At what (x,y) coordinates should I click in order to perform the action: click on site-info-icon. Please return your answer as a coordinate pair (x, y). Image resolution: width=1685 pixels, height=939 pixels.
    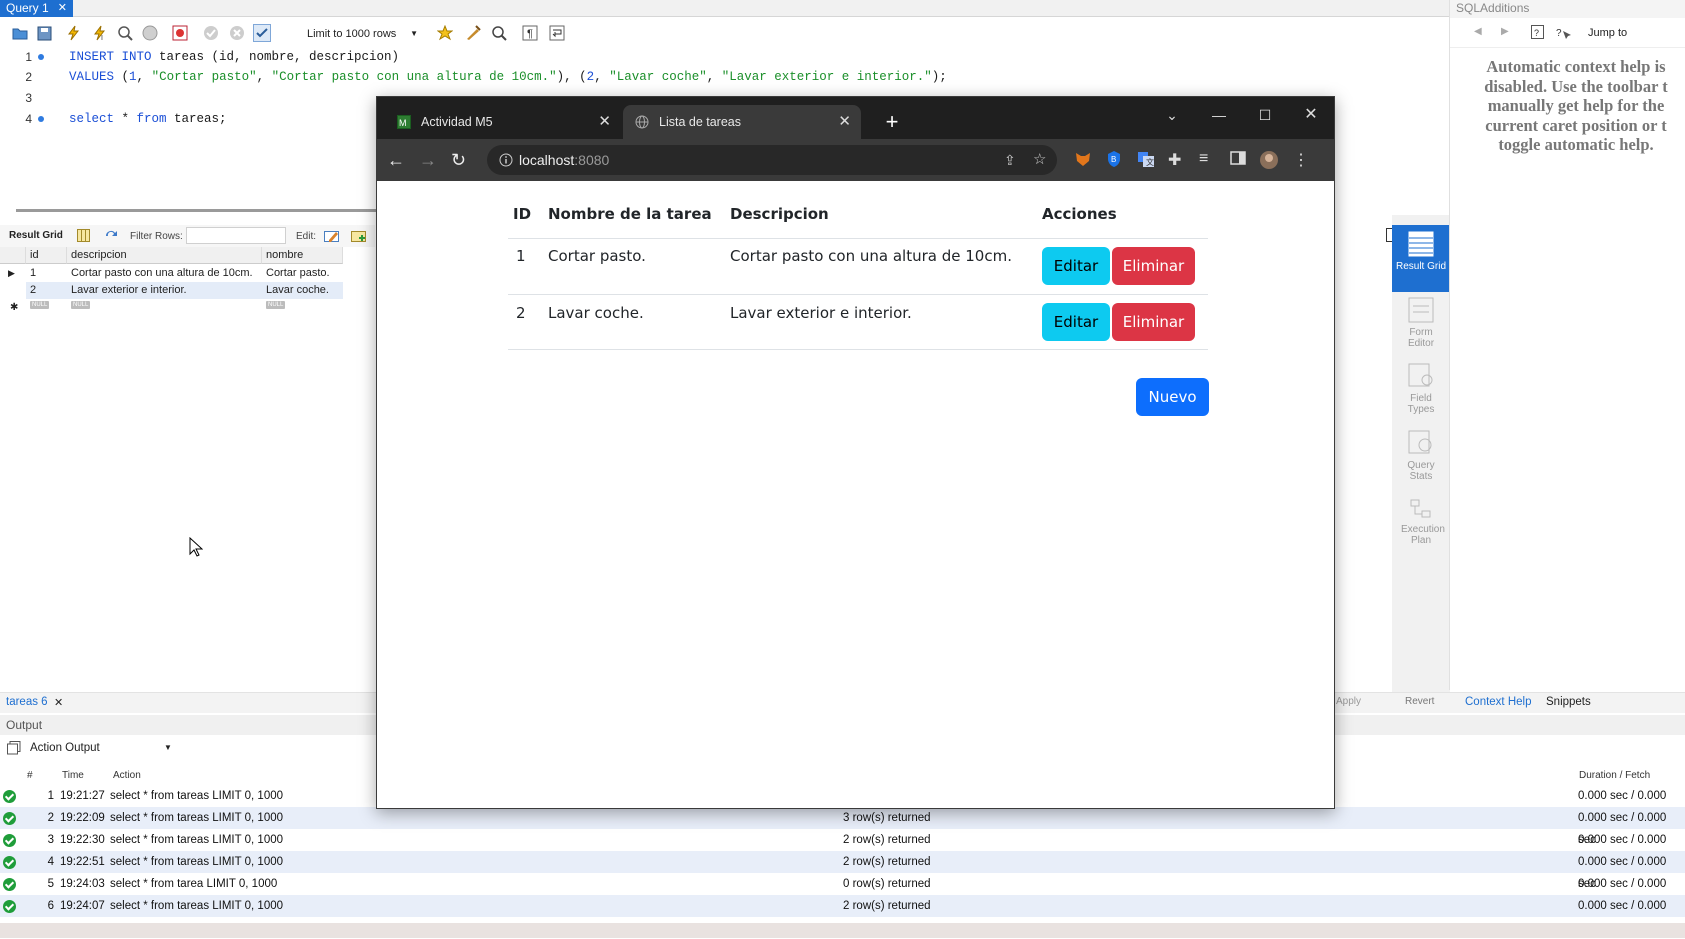
    Looking at the image, I should click on (506, 160).